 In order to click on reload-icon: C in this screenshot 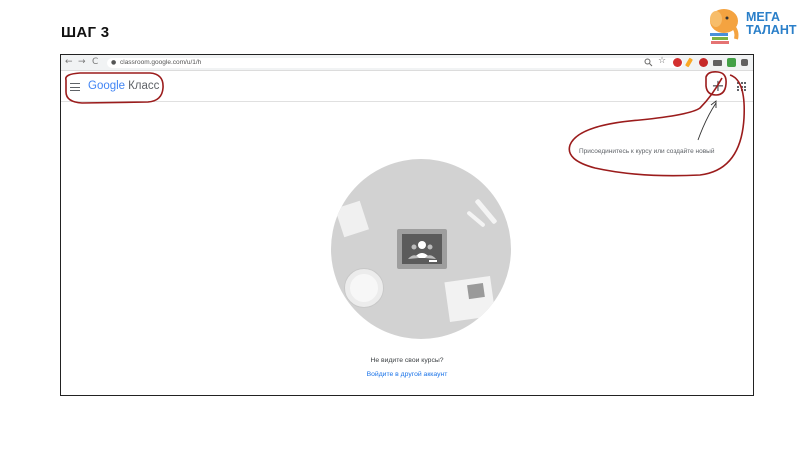, I will do `click(95, 62)`.